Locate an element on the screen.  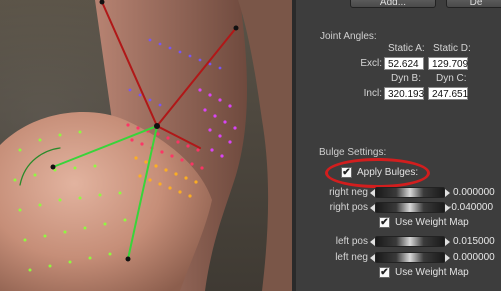
static-d-field: 129.709 is located at coordinates (448, 63).